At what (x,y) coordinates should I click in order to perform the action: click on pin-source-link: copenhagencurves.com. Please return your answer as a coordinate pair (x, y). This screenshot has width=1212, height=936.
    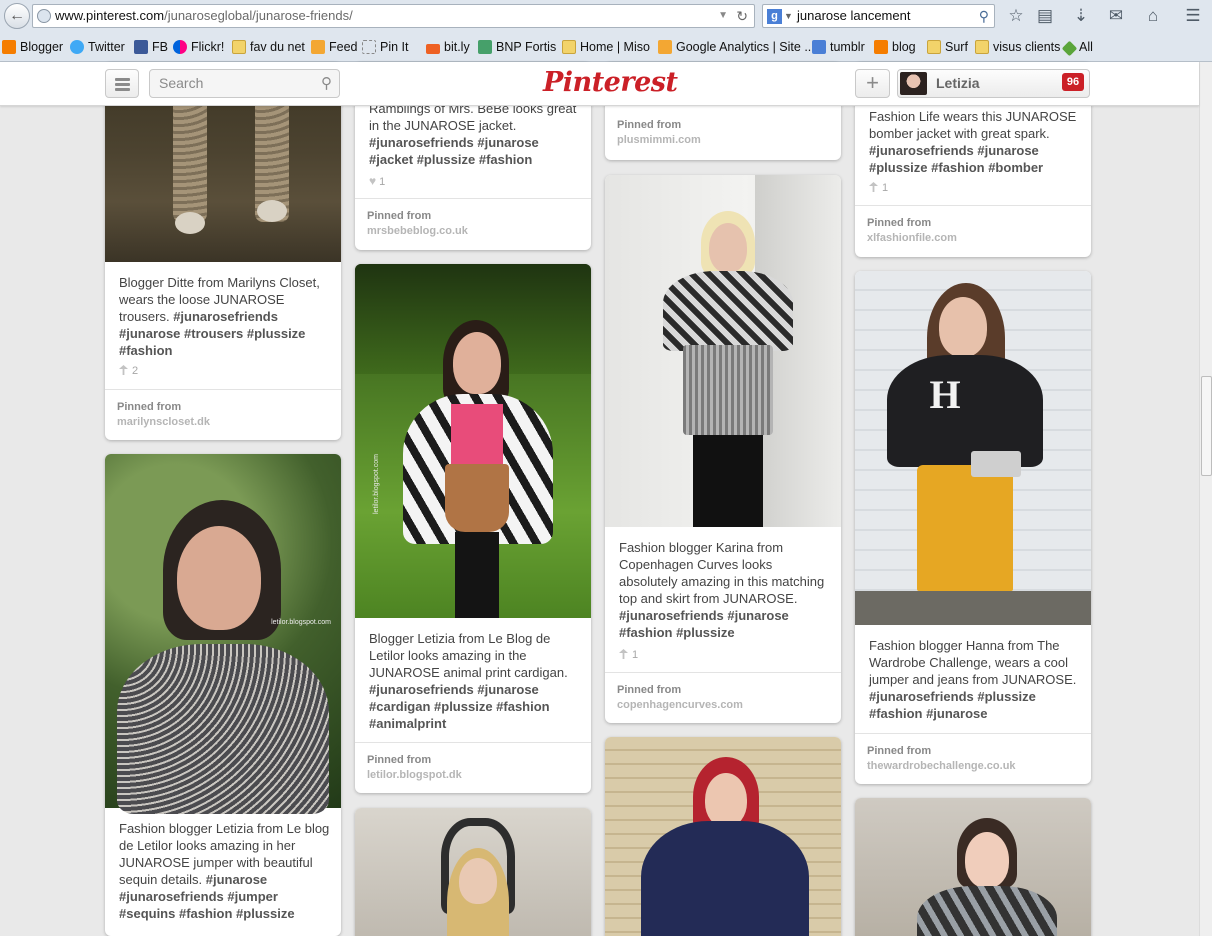
    Looking at the image, I should click on (680, 705).